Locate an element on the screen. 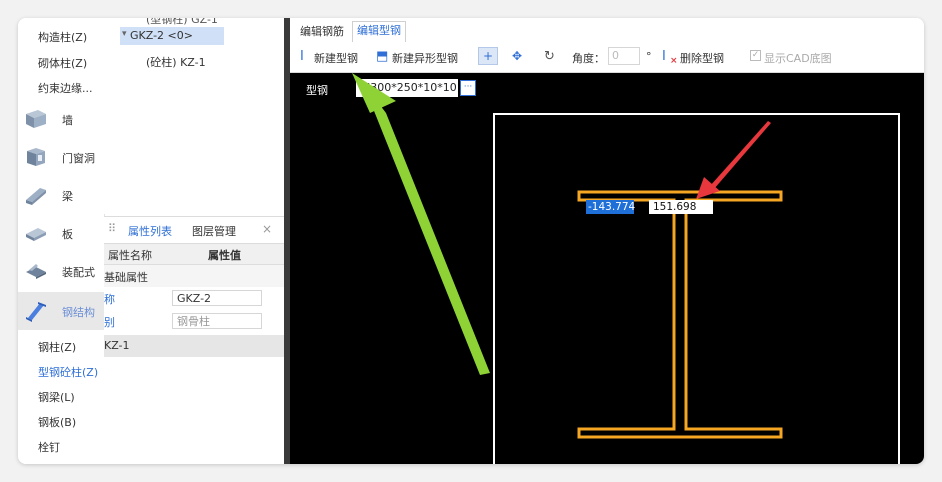 The width and height of the screenshot is (942, 482). beam-icon is located at coordinates (36, 196).